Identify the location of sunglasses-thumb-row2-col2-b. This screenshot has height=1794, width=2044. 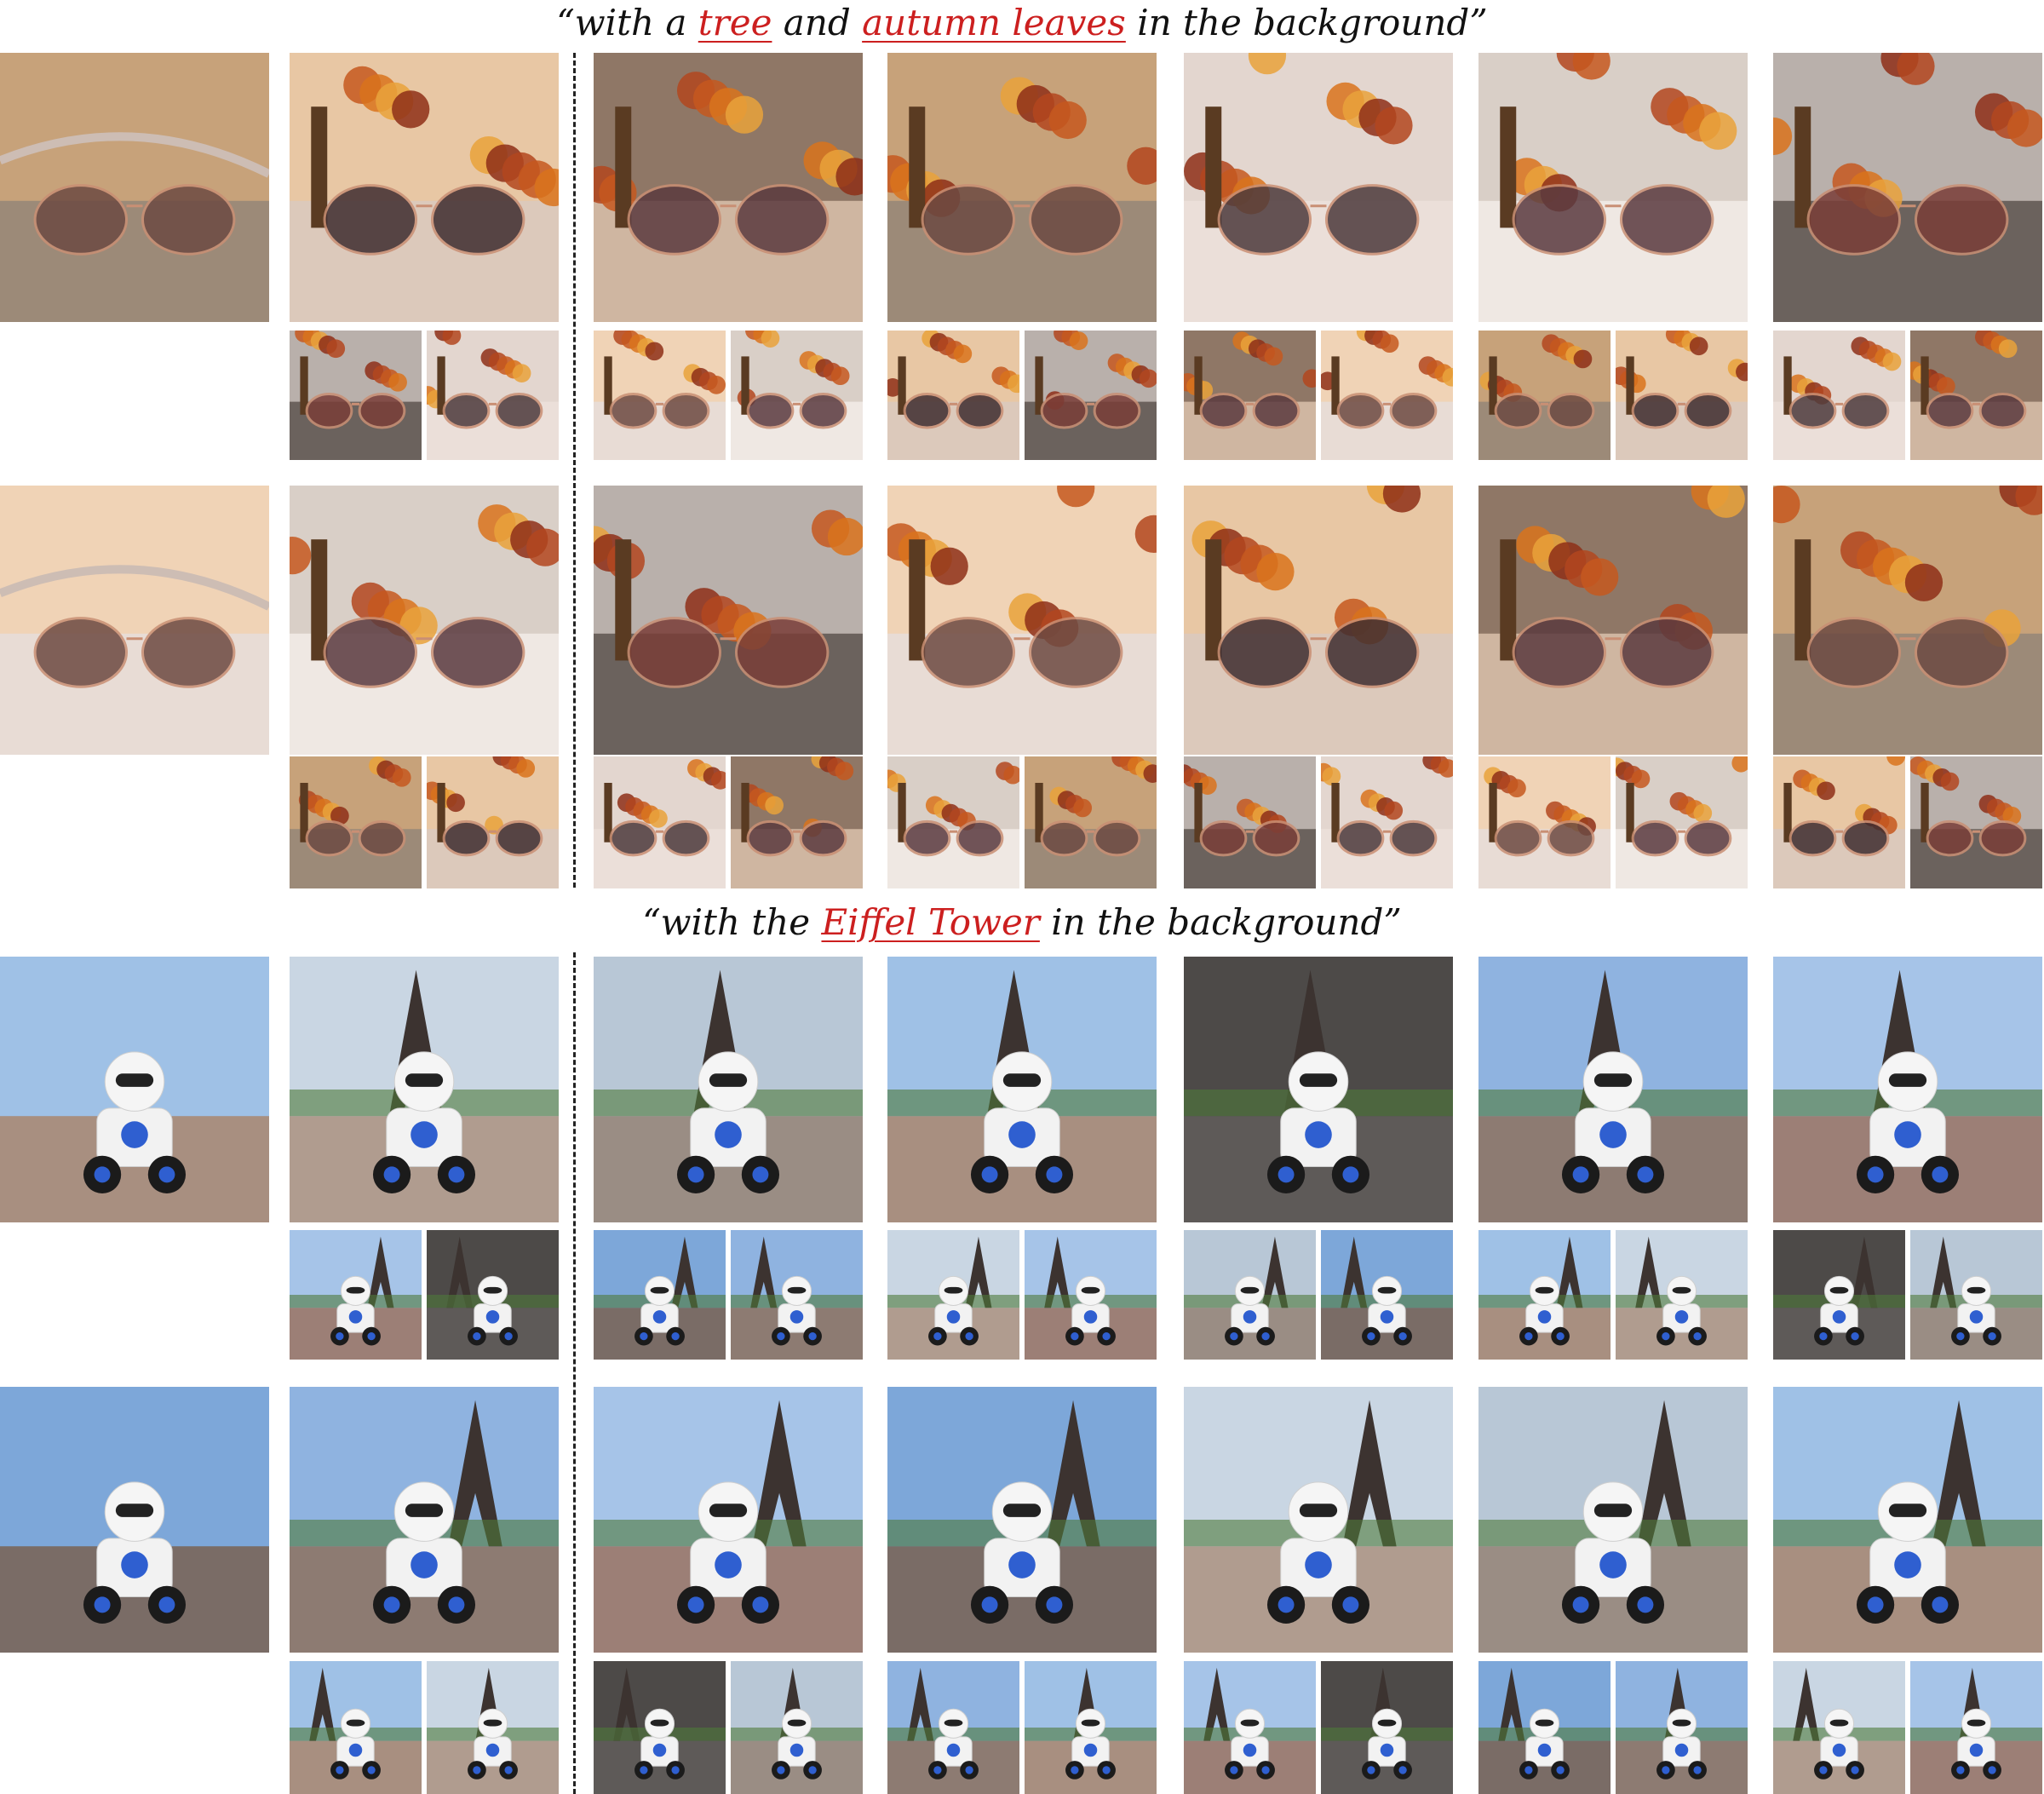
(493, 822).